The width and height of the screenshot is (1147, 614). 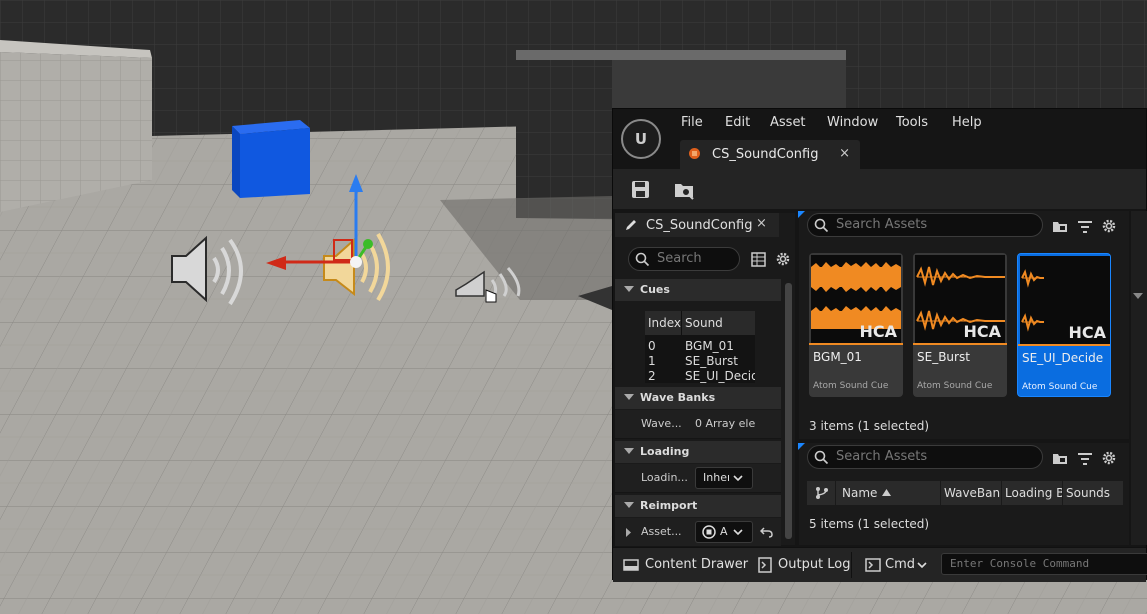 I want to click on details-scrollbar, so click(x=788, y=411).